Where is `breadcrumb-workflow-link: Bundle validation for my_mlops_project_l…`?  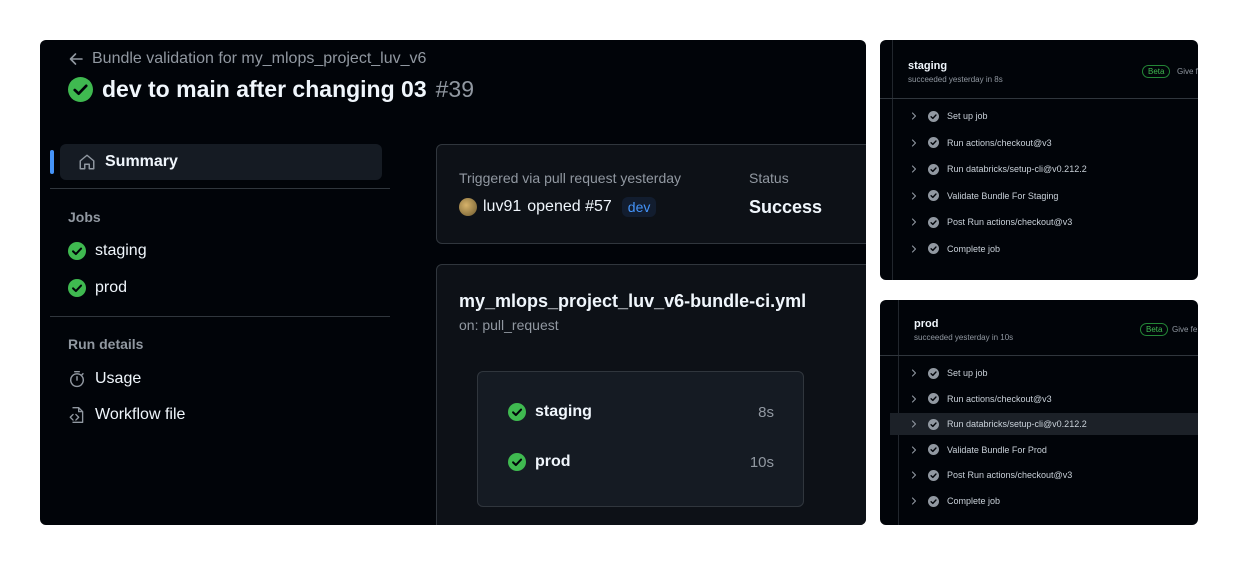
breadcrumb-workflow-link: Bundle validation for my_mlops_project_l… is located at coordinates (259, 59).